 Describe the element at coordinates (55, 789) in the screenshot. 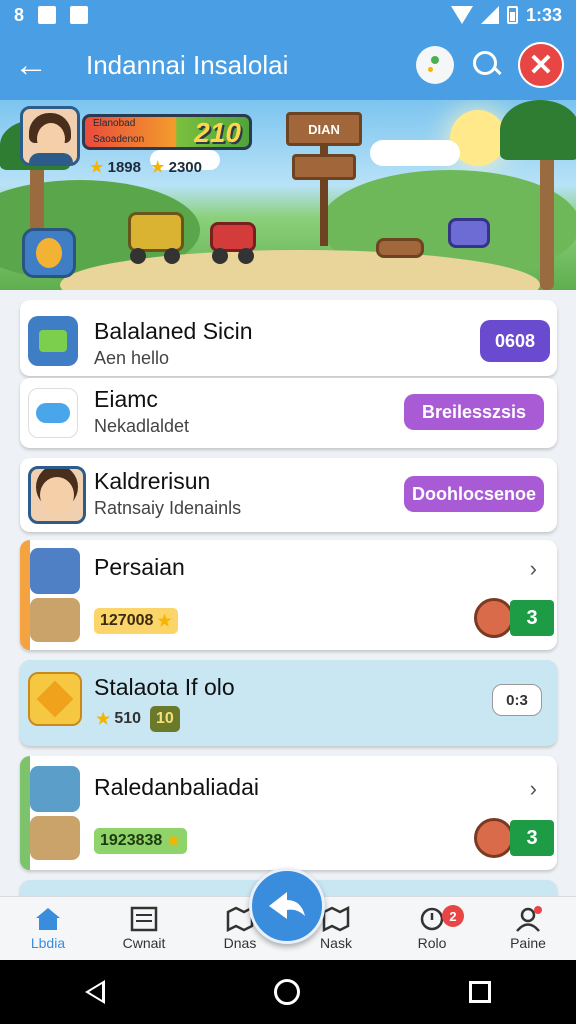

I see `character-icon` at that location.